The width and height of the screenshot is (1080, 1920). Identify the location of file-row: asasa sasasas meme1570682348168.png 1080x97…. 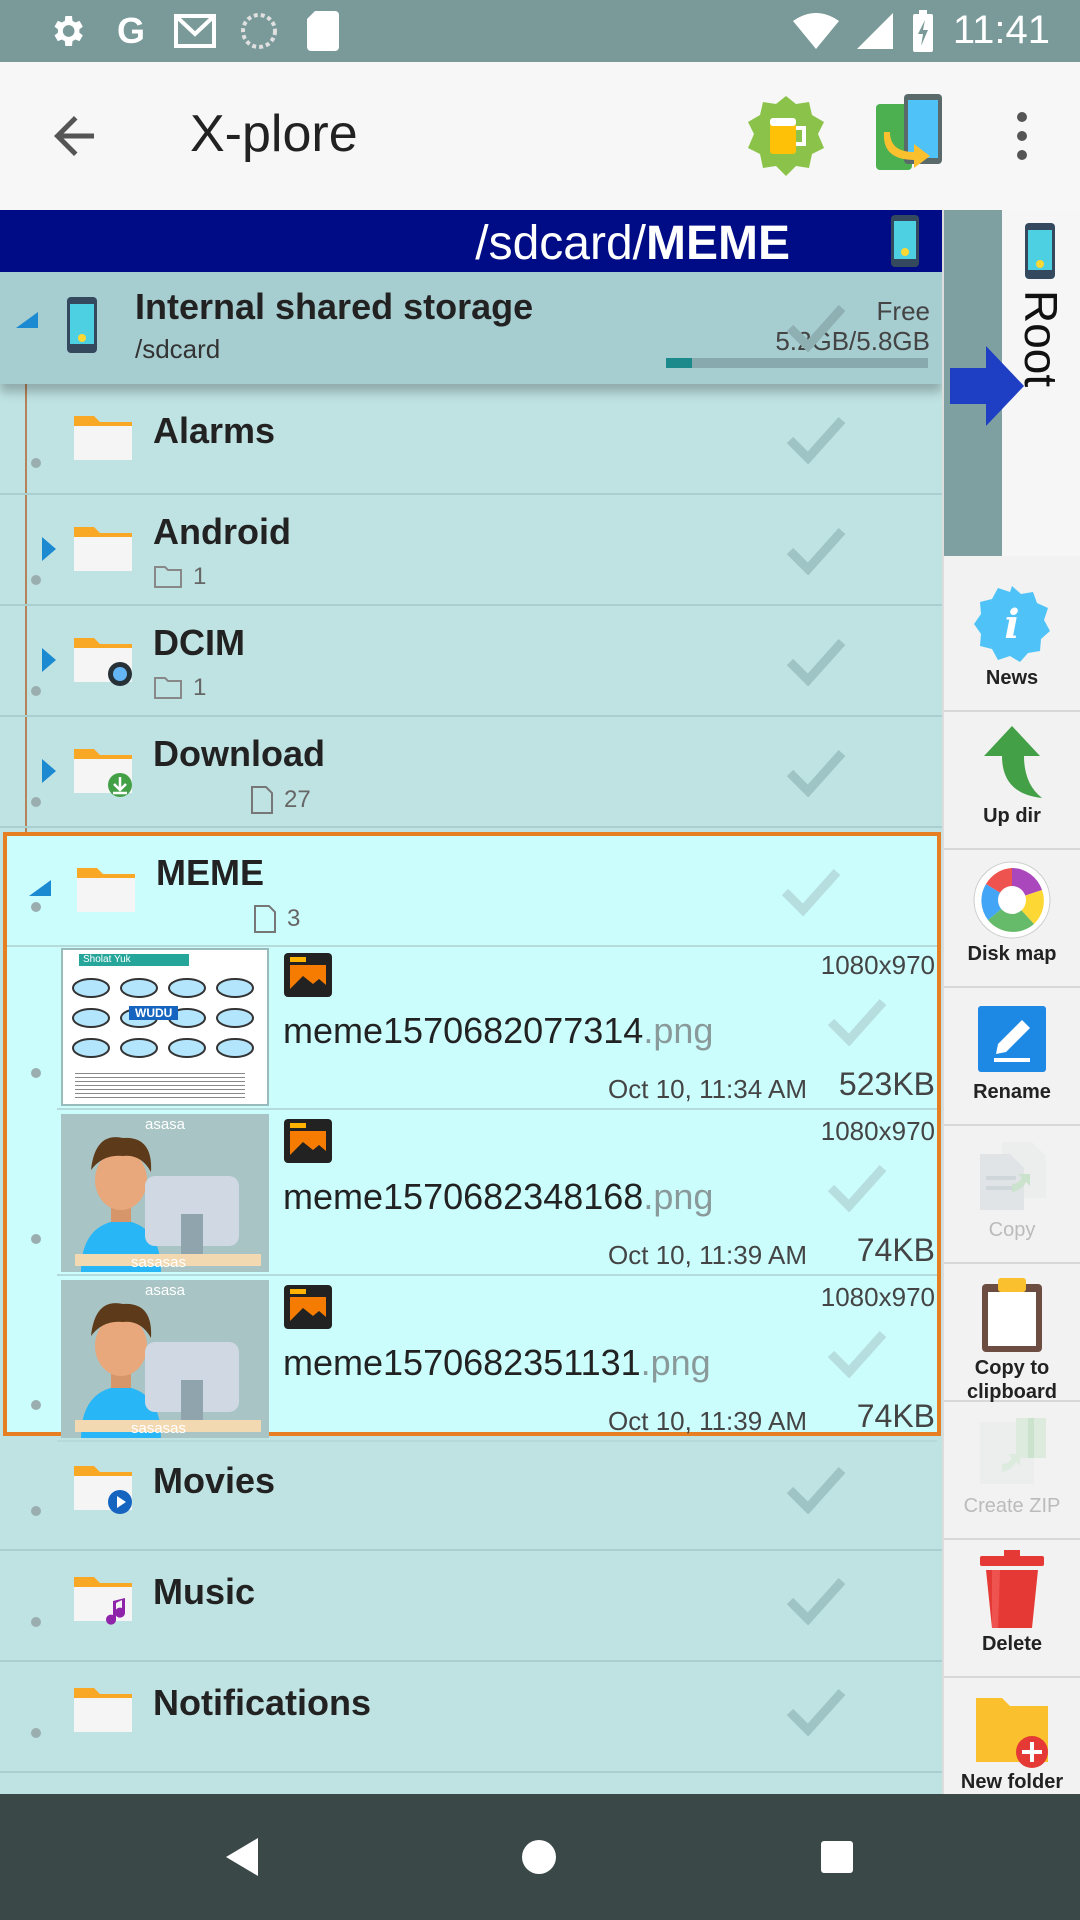
(484, 1193).